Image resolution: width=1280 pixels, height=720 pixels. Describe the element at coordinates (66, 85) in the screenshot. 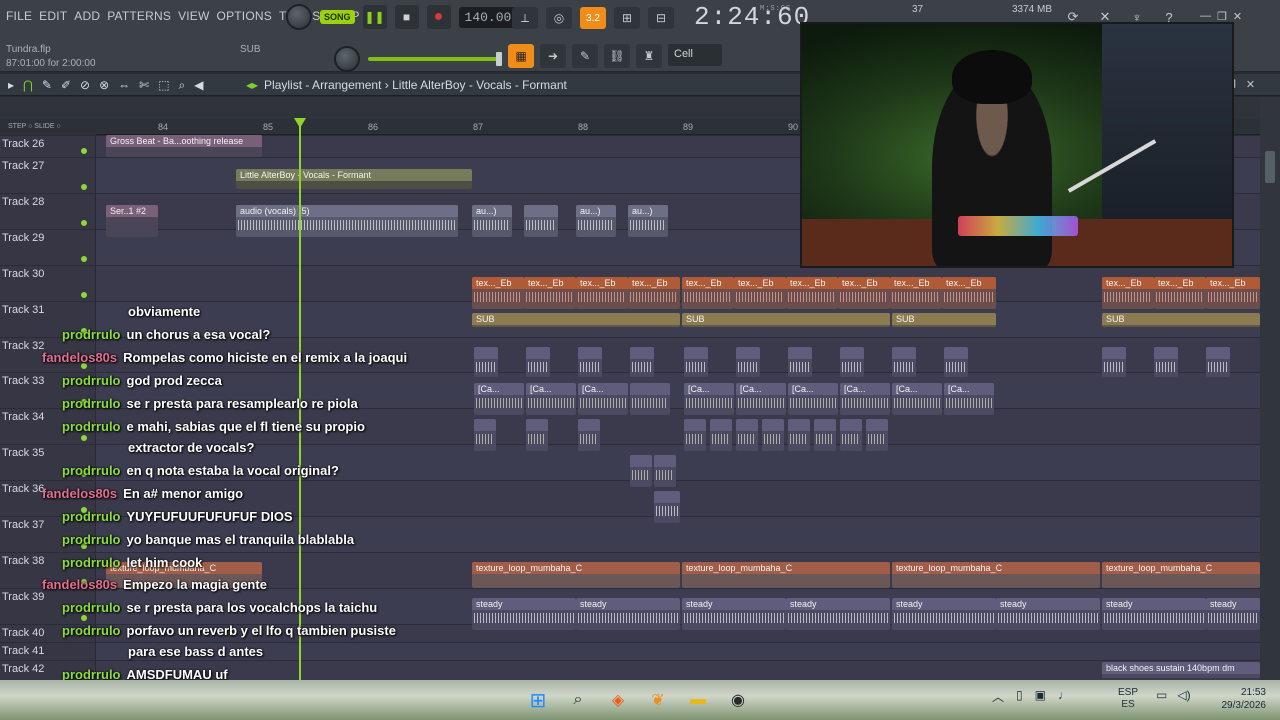

I see `paint-icon: ✐` at that location.